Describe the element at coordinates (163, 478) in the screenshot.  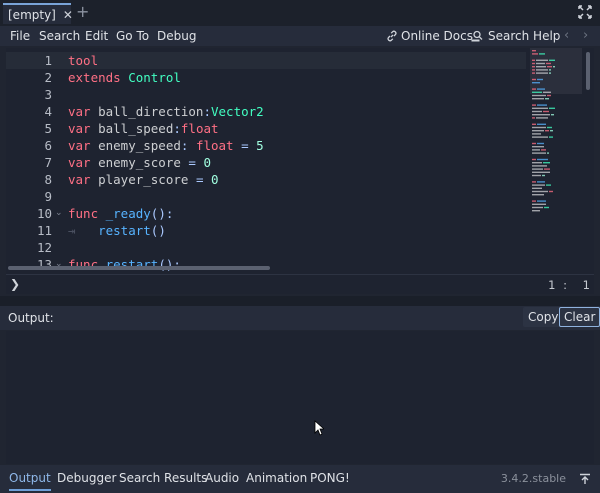
I see `tab-search-results: Search Results` at that location.